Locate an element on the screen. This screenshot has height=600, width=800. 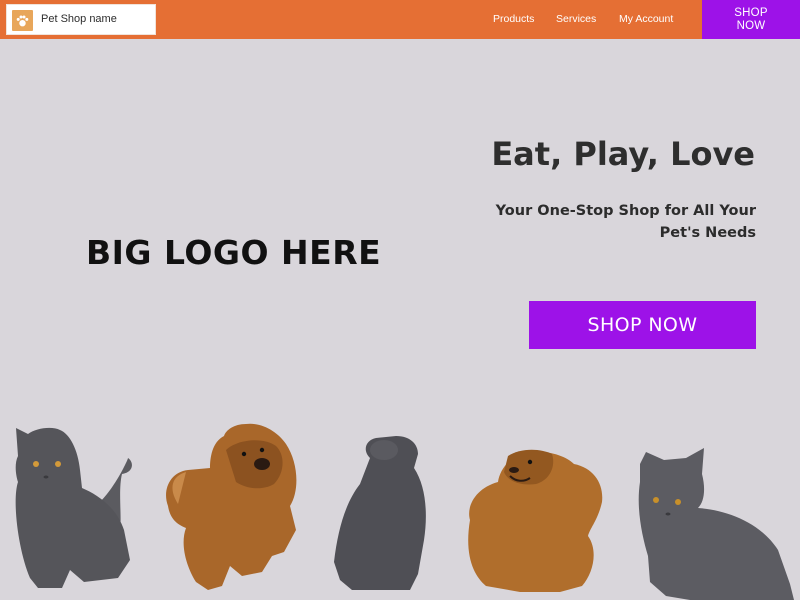
cat-image-right is located at coordinates (716, 524).